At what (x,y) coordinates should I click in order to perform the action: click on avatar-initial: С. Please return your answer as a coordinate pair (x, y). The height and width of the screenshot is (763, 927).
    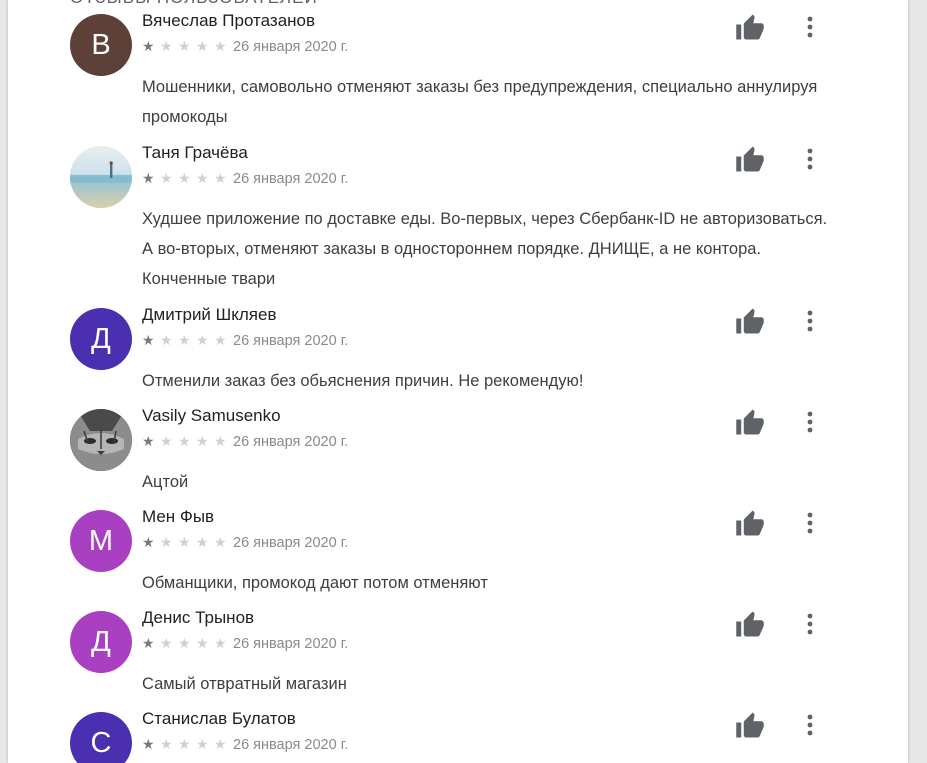
    Looking at the image, I should click on (101, 742).